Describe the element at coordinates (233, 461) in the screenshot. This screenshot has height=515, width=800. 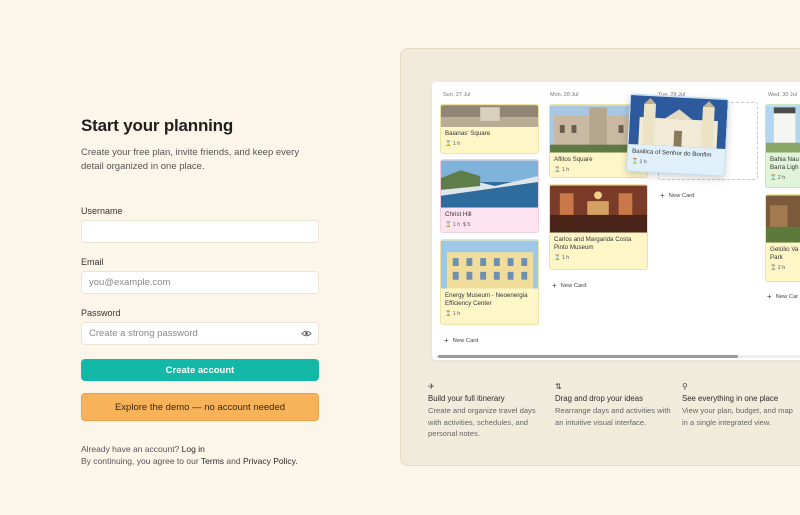
I see `and-text: and` at that location.